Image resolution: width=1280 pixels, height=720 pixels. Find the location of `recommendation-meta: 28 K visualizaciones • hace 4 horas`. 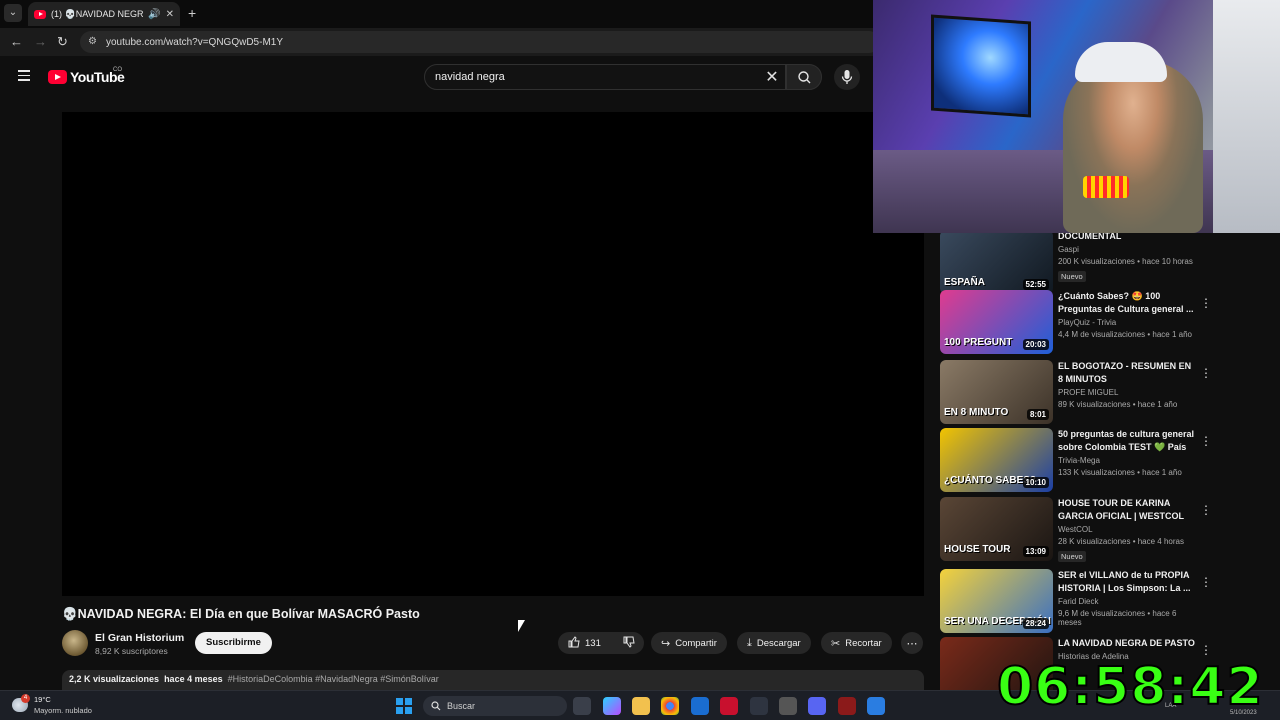

recommendation-meta: 28 K visualizaciones • hace 4 horas is located at coordinates (1121, 541).